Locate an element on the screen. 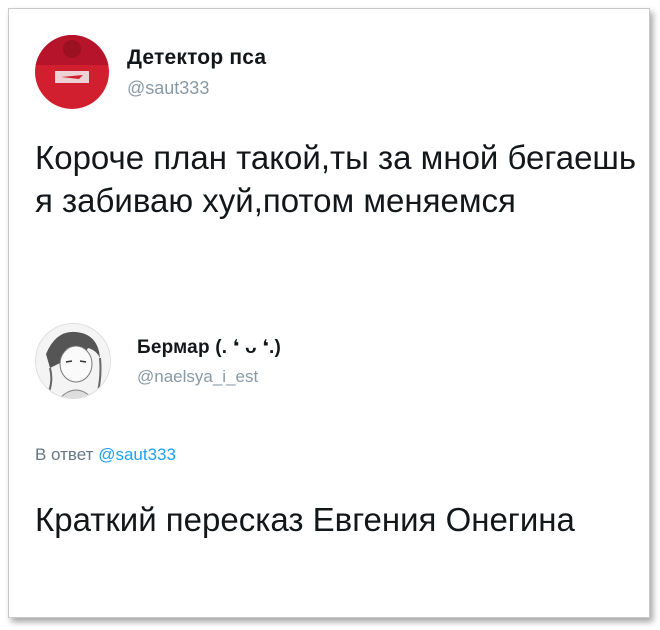 The height and width of the screenshot is (630, 660). avatar-red-shirt-icon is located at coordinates (72, 72).